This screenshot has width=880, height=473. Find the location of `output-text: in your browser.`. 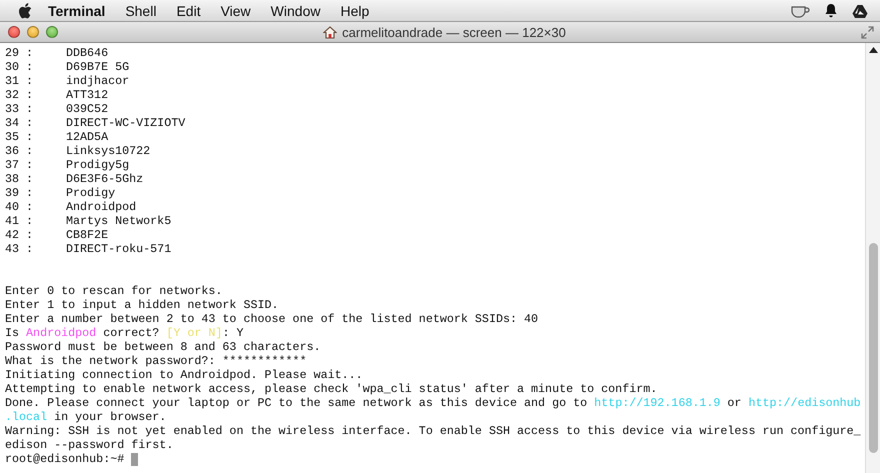

output-text: in your browser. is located at coordinates (109, 417).